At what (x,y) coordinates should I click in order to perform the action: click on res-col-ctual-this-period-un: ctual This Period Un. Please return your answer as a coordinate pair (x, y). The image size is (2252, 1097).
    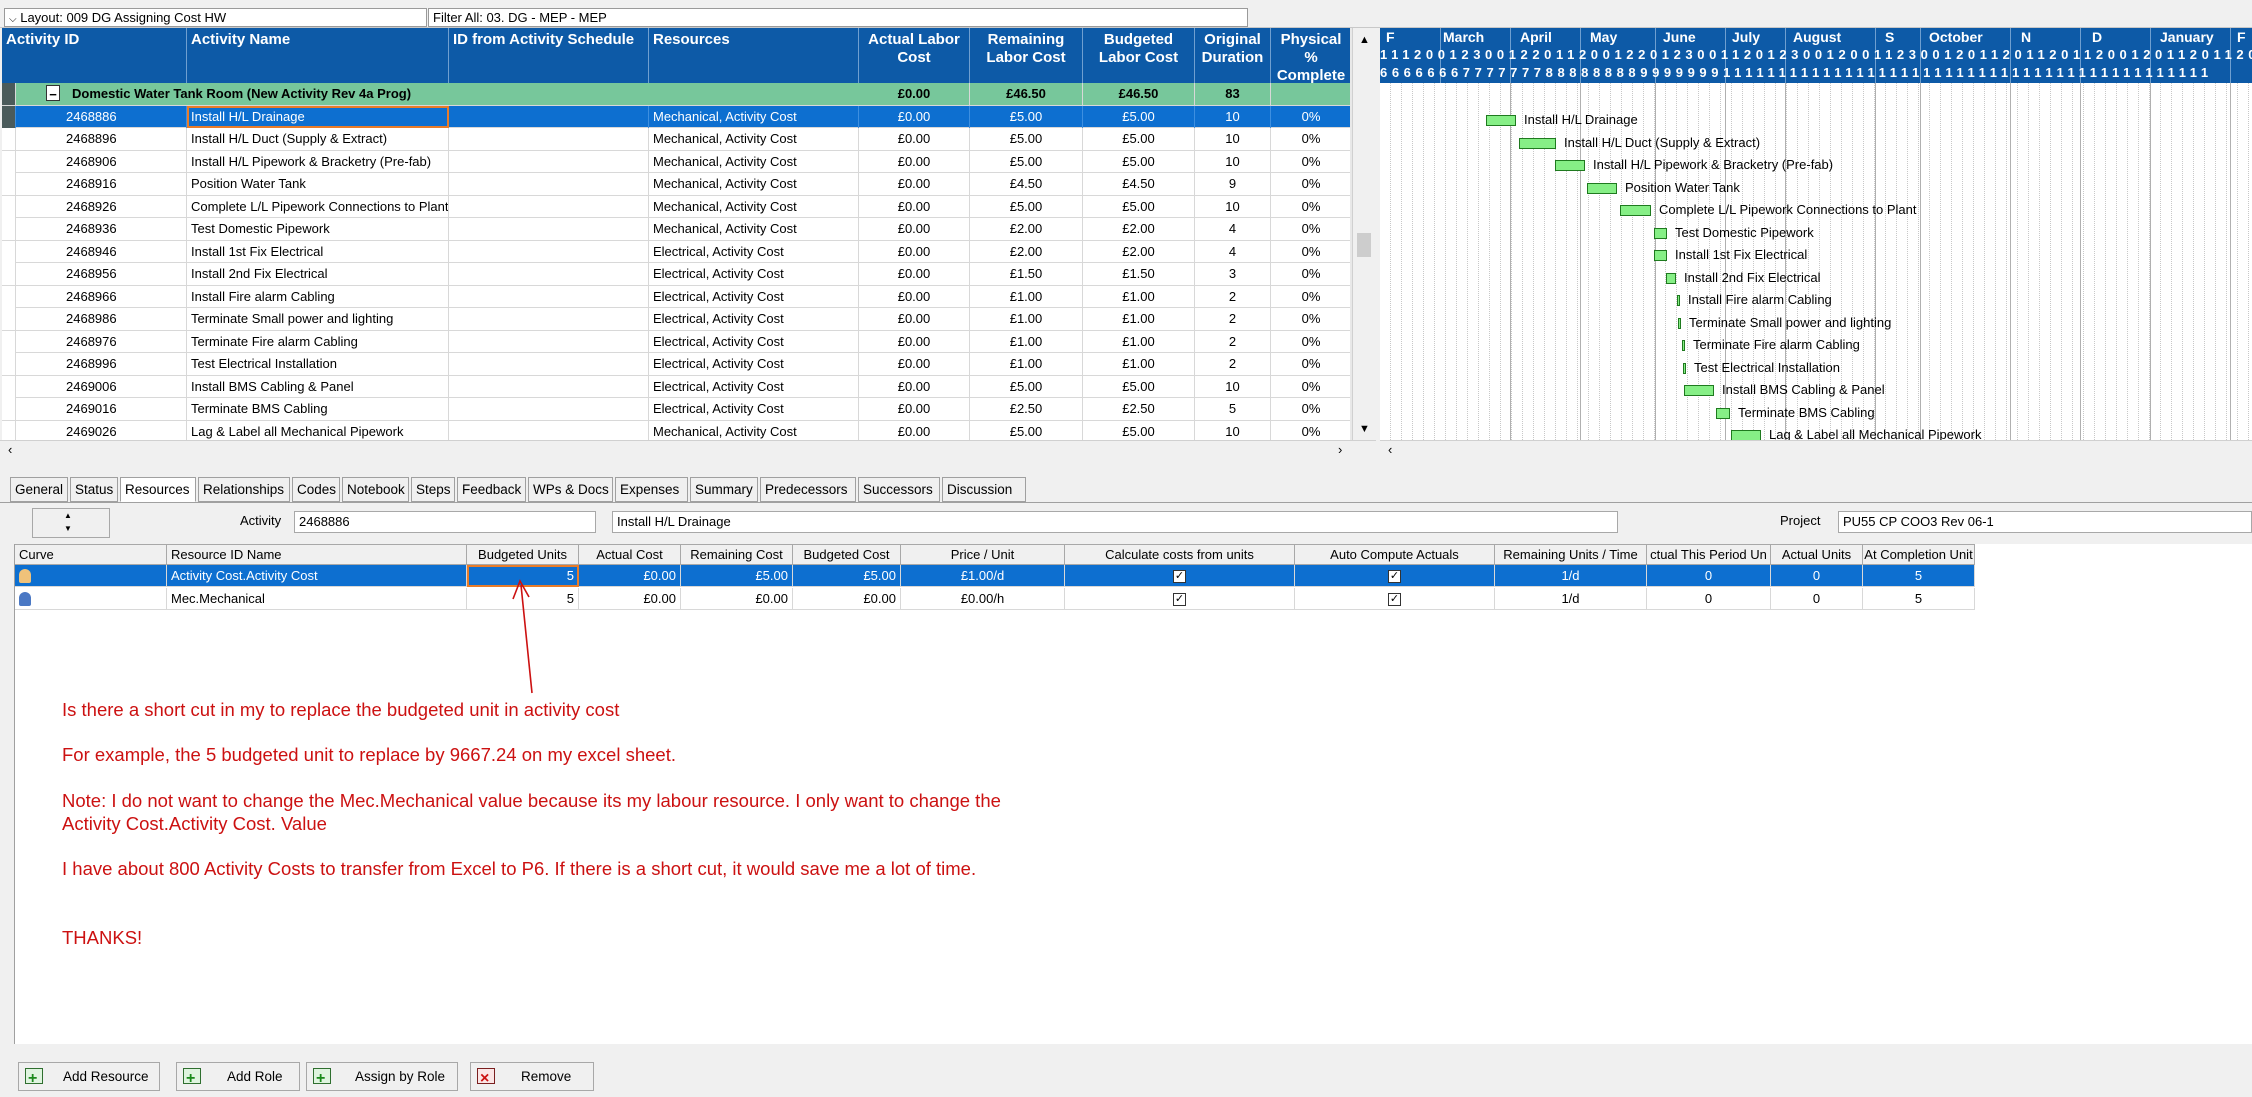
    Looking at the image, I should click on (1709, 554).